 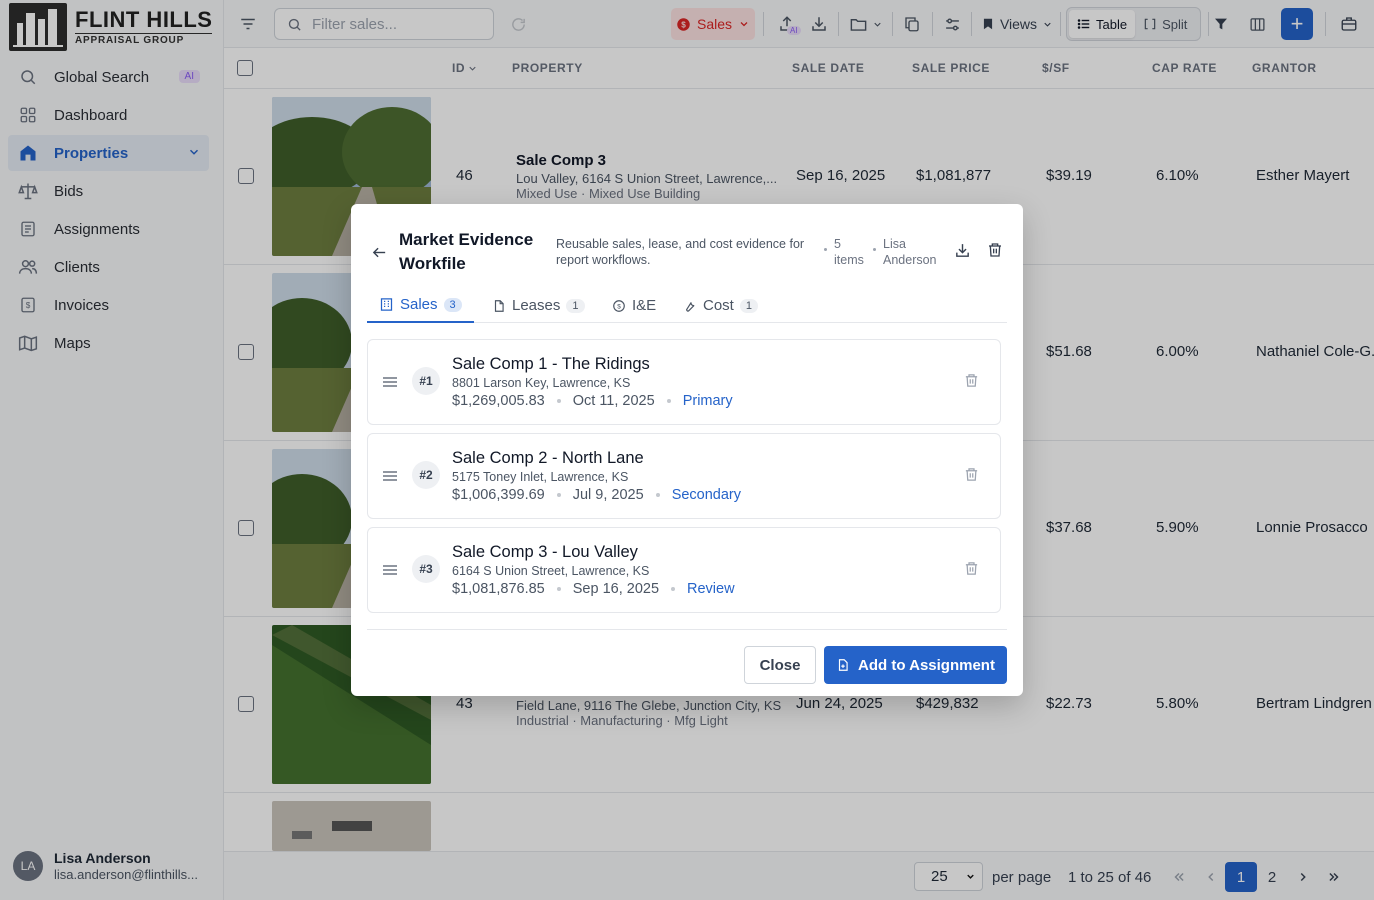 I want to click on tab-label: Leases, so click(x=536, y=305).